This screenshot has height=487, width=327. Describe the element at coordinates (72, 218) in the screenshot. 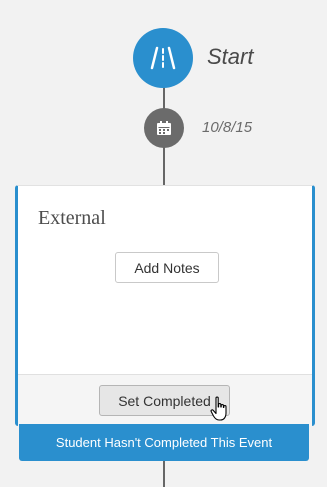

I see `event-title: External` at that location.